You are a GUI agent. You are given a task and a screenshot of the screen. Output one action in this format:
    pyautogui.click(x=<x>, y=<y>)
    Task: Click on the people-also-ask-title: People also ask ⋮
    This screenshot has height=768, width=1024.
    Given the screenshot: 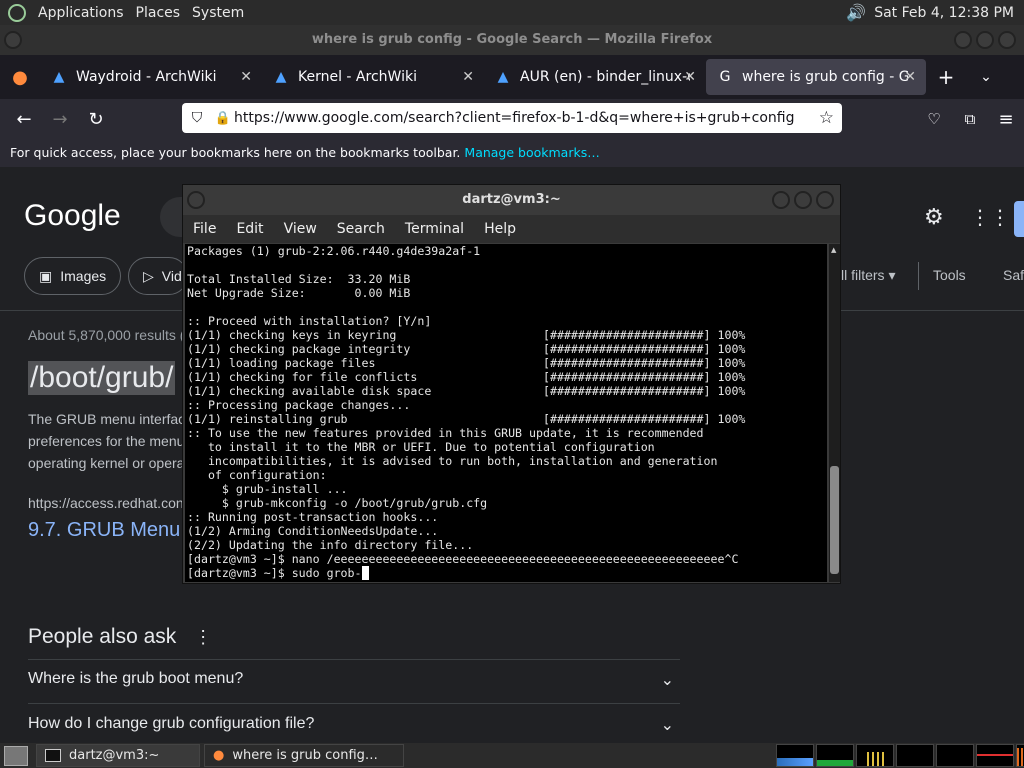 What is the action you would take?
    pyautogui.click(x=120, y=636)
    